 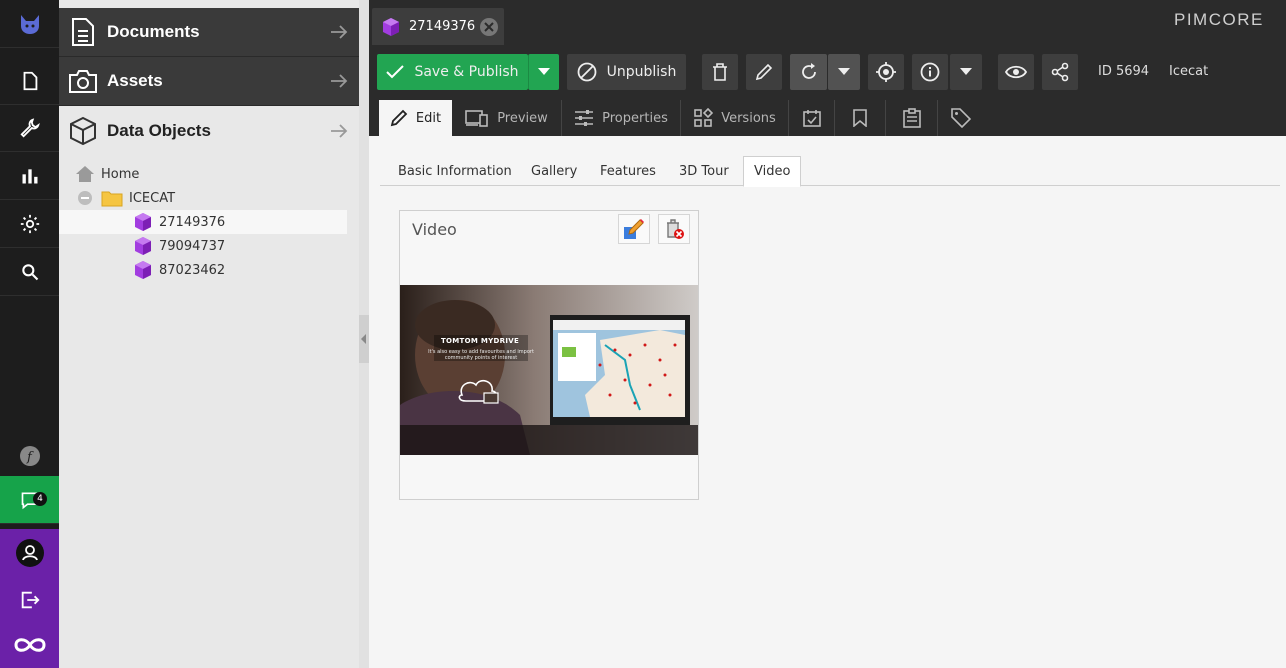 I want to click on edit-pencil-icon, so click(x=634, y=229).